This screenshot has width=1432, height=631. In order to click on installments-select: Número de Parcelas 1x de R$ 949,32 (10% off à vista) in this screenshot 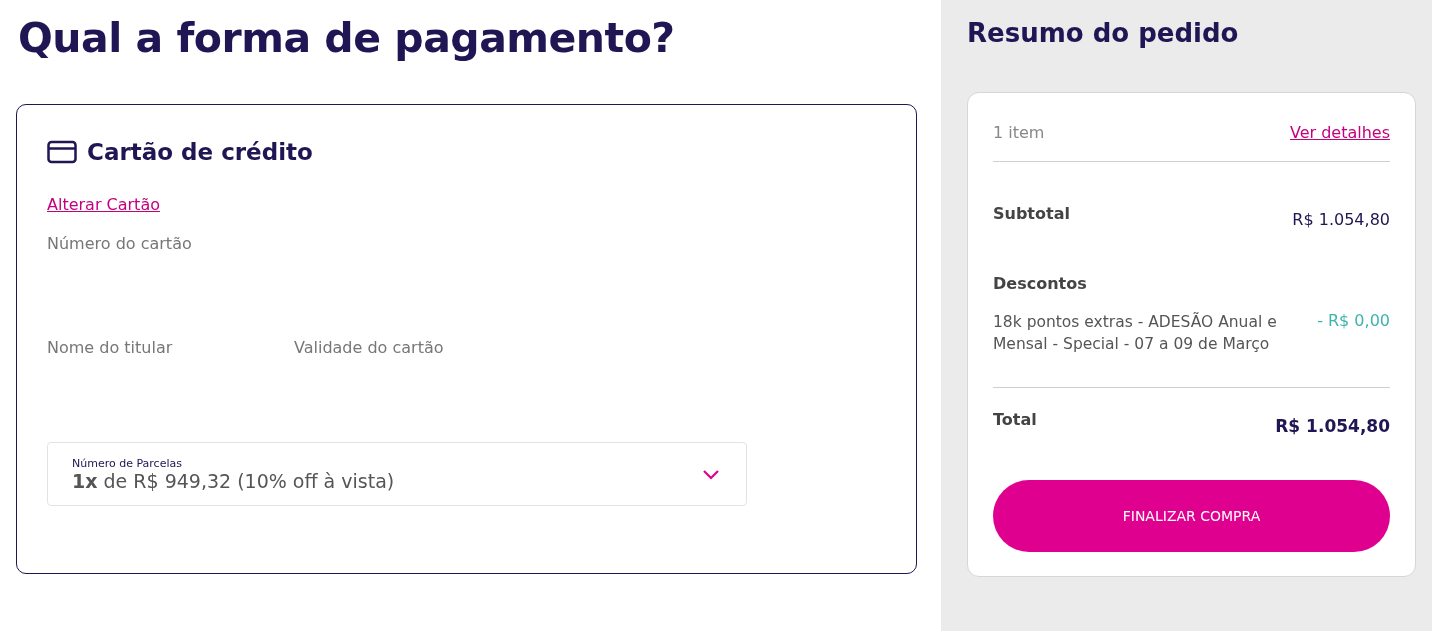, I will do `click(397, 474)`.